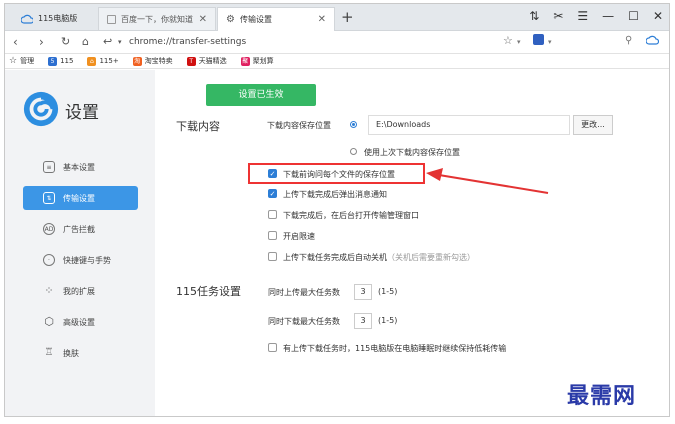  I want to click on sidebar-item-shortcuts: · 快捷键与手势, so click(80, 260).